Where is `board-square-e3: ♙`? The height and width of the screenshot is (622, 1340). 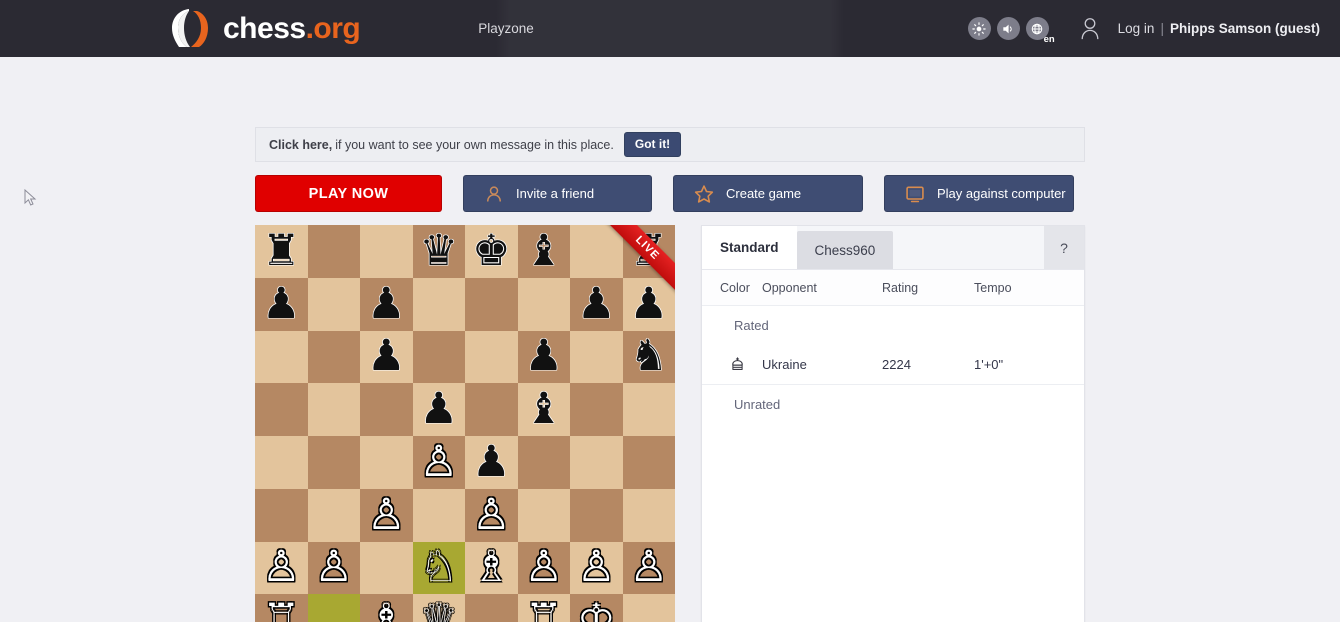 board-square-e3: ♙ is located at coordinates (491, 515).